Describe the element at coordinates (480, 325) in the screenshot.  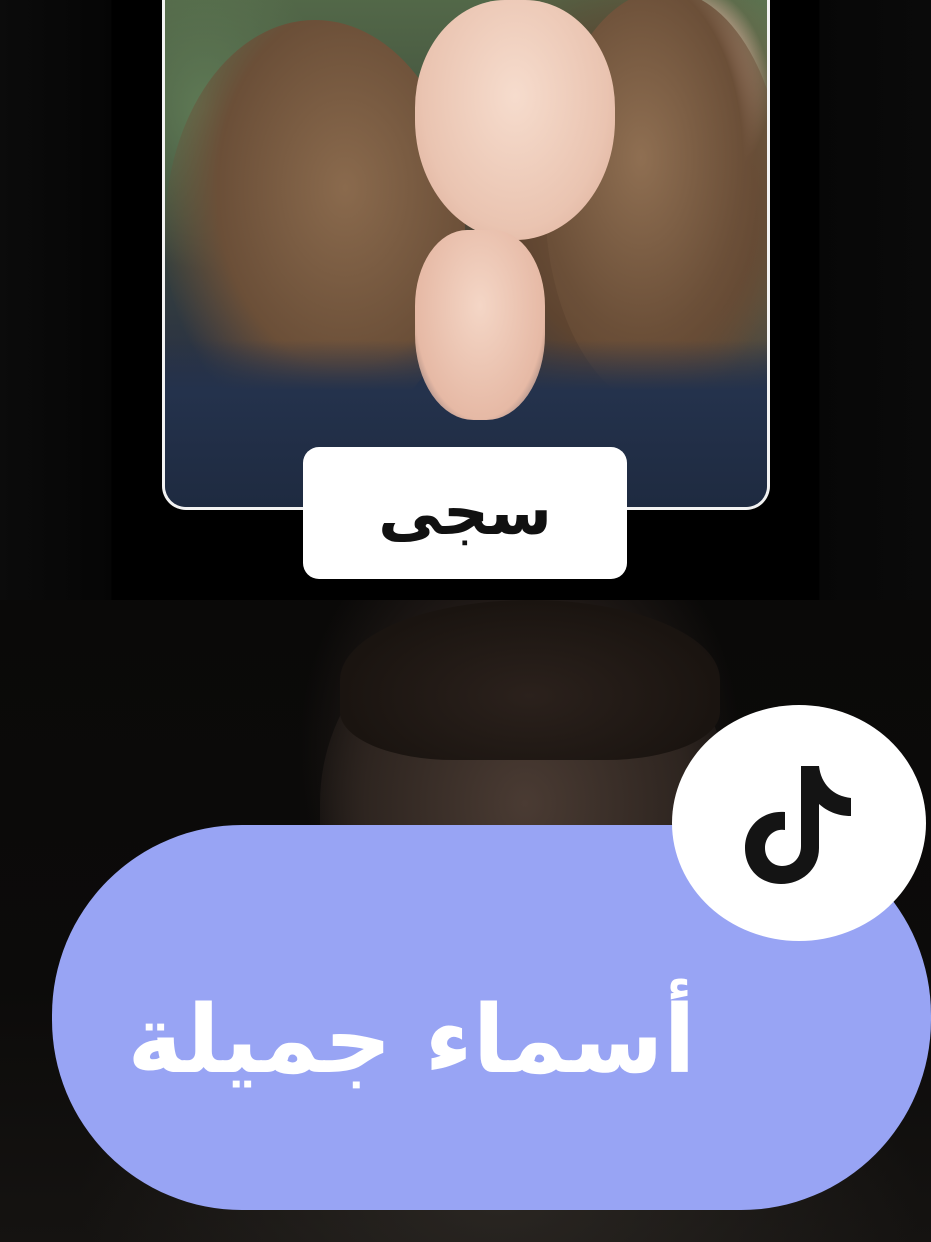
I see `photo-hand` at that location.